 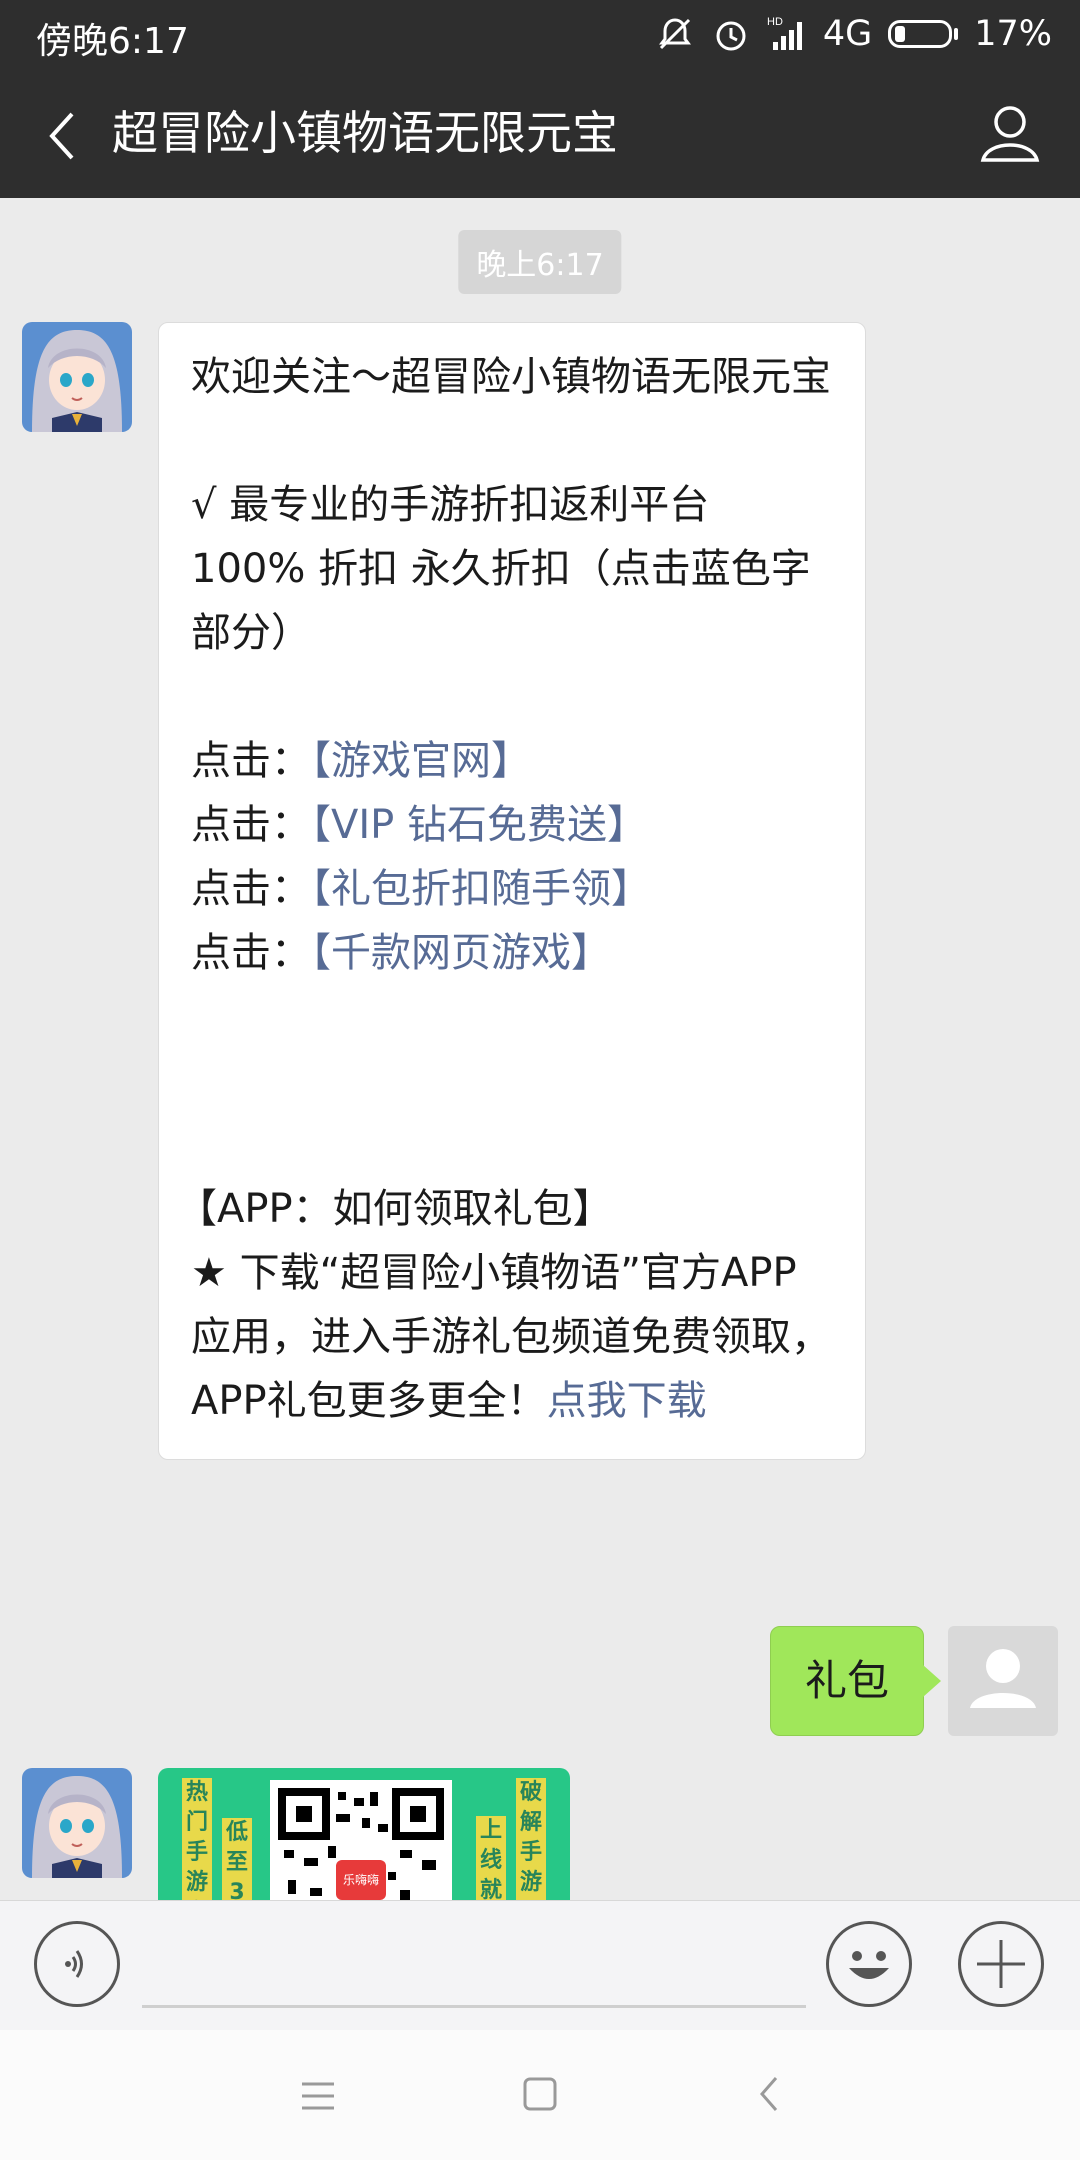 What do you see at coordinates (237, 1859) in the screenshot?
I see `promo-strip-left-2: 低至3折` at bounding box center [237, 1859].